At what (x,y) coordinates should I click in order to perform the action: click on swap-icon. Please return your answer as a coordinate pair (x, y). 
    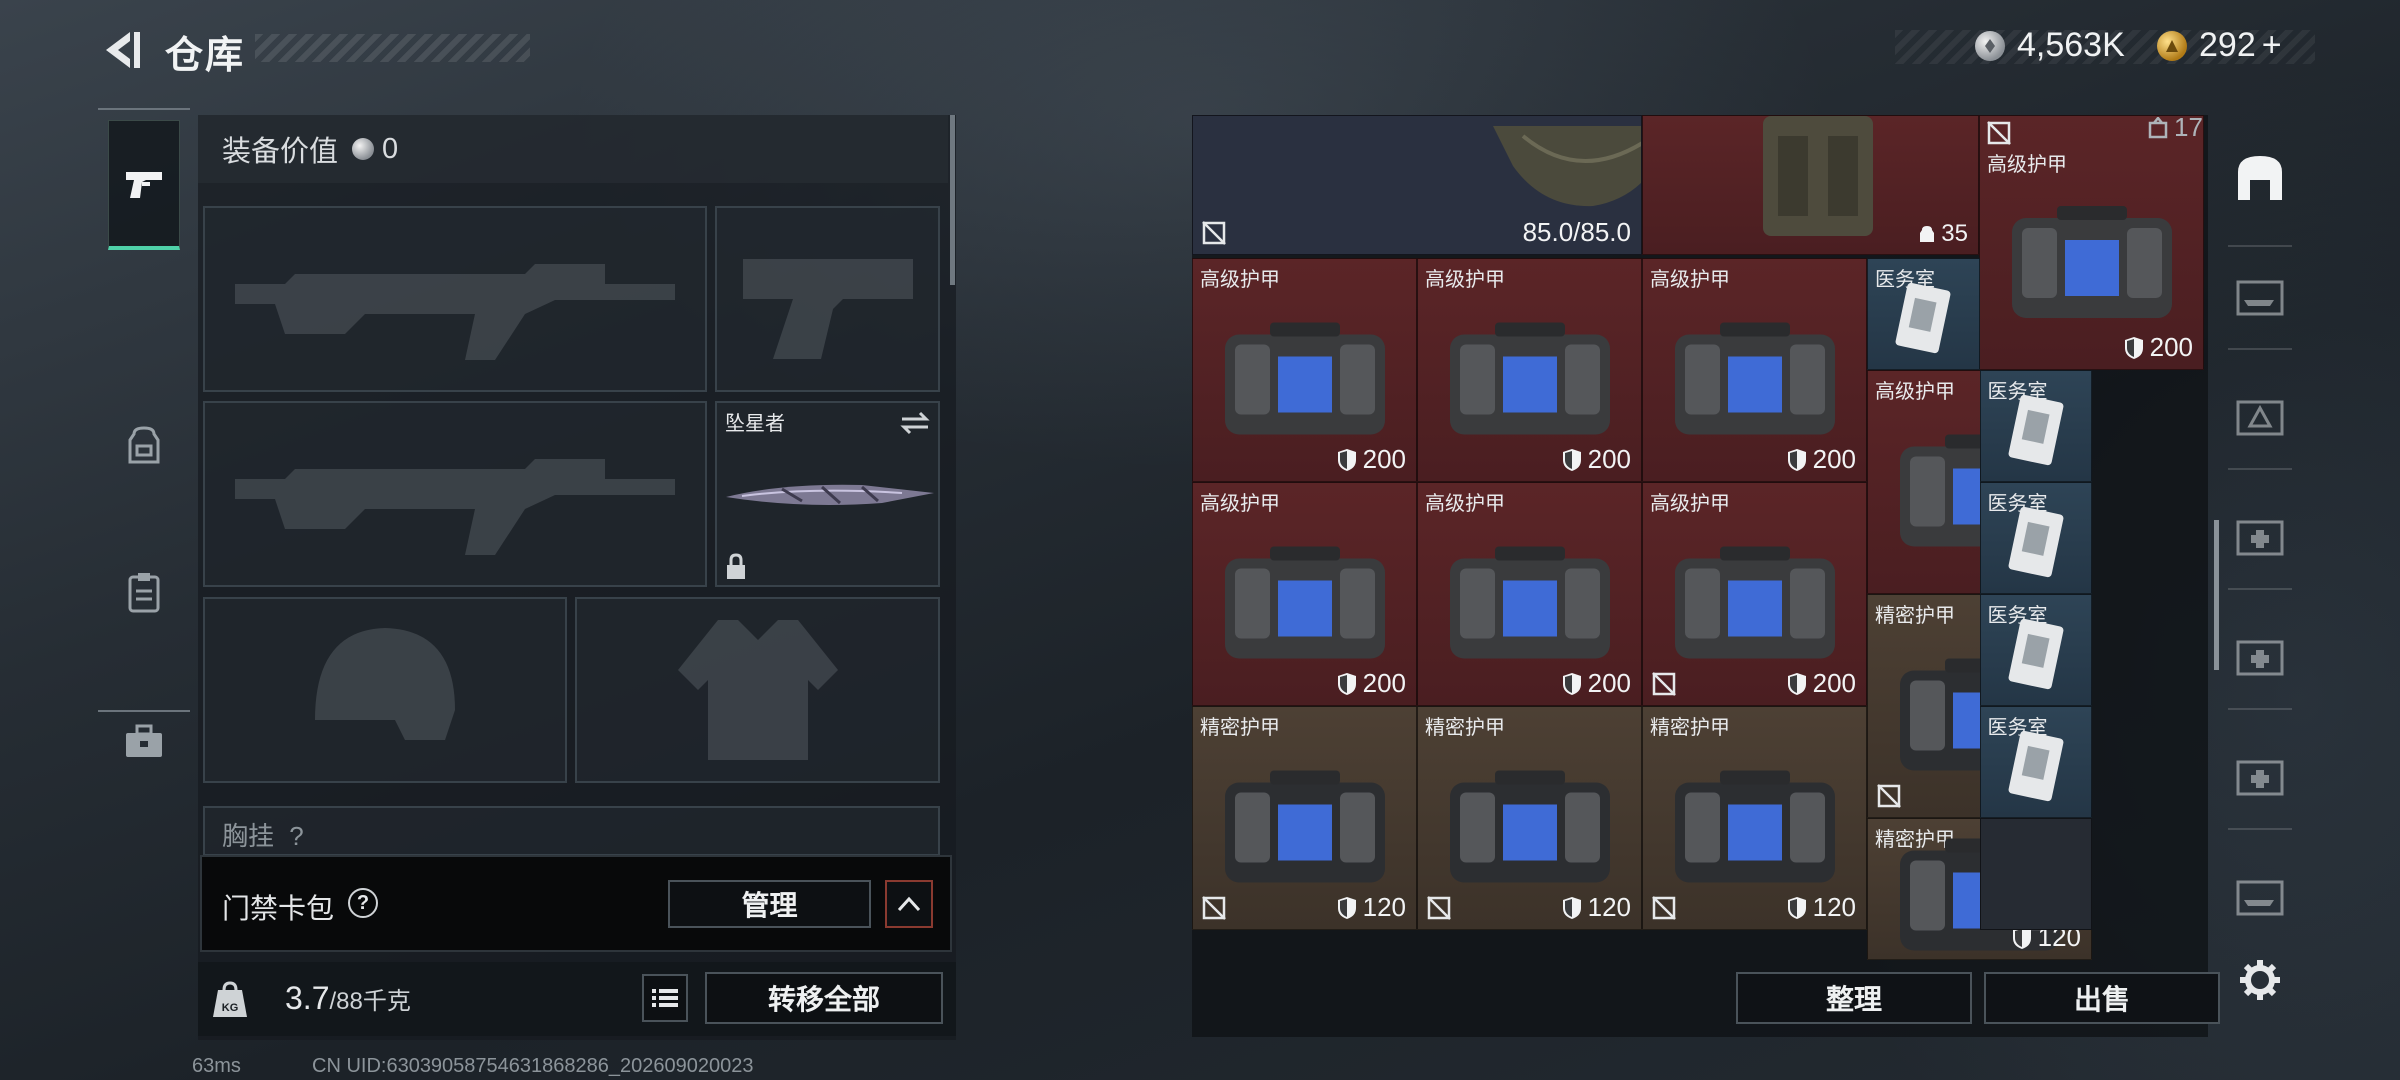
    Looking at the image, I should click on (915, 423).